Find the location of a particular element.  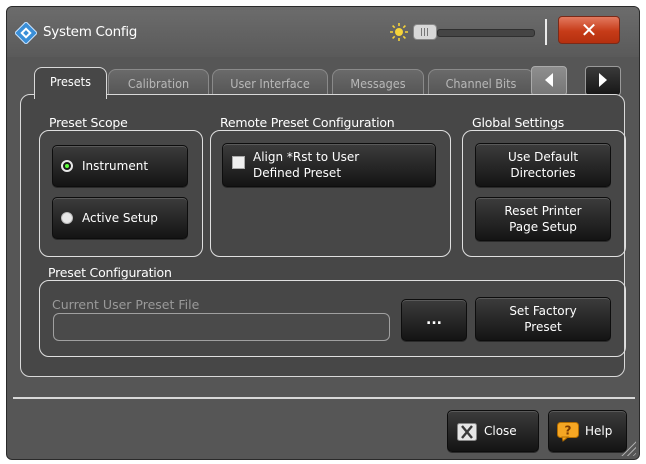

window-close-button: ✕ is located at coordinates (589, 30).